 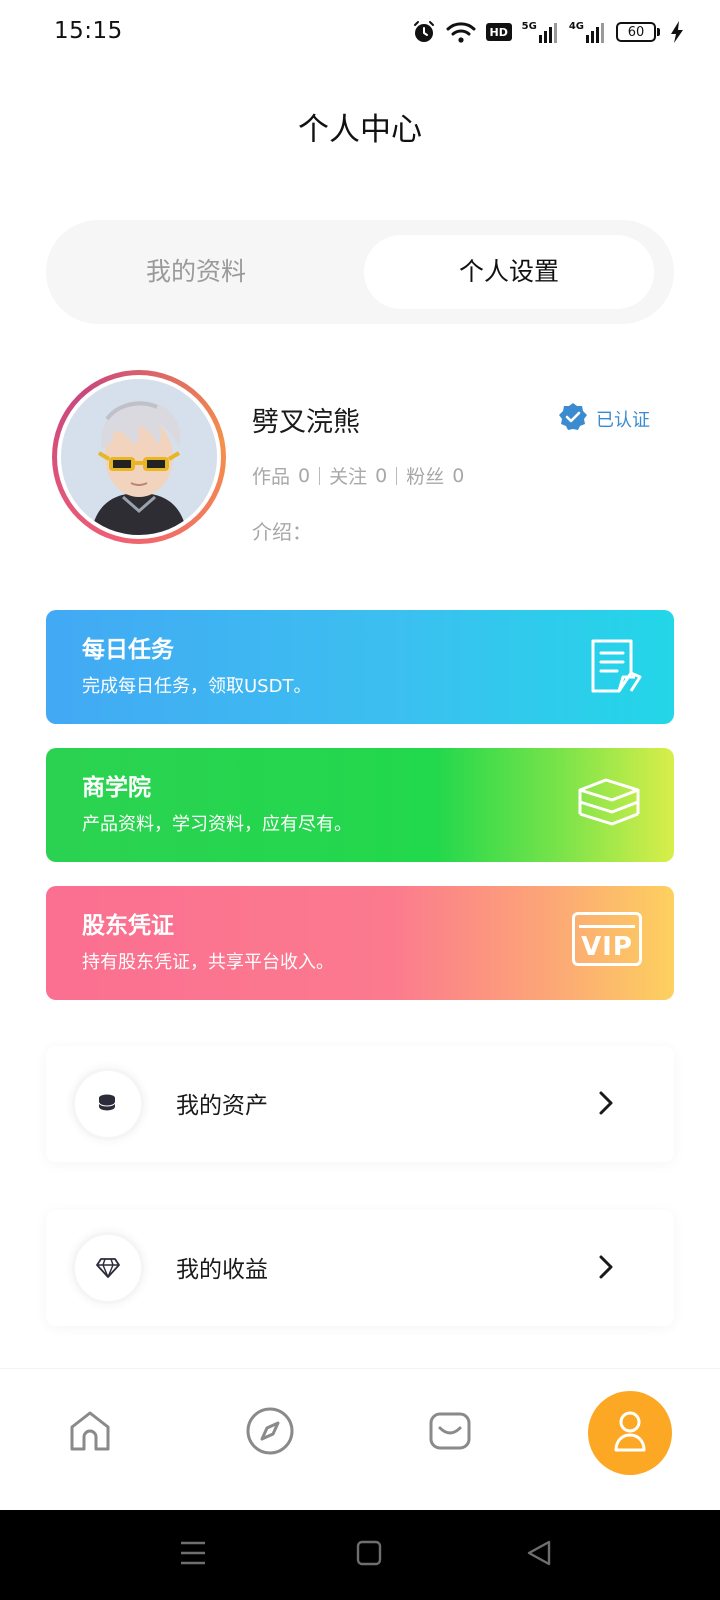 What do you see at coordinates (509, 272) in the screenshot?
I see `tab-personal-settings: 个人设置` at bounding box center [509, 272].